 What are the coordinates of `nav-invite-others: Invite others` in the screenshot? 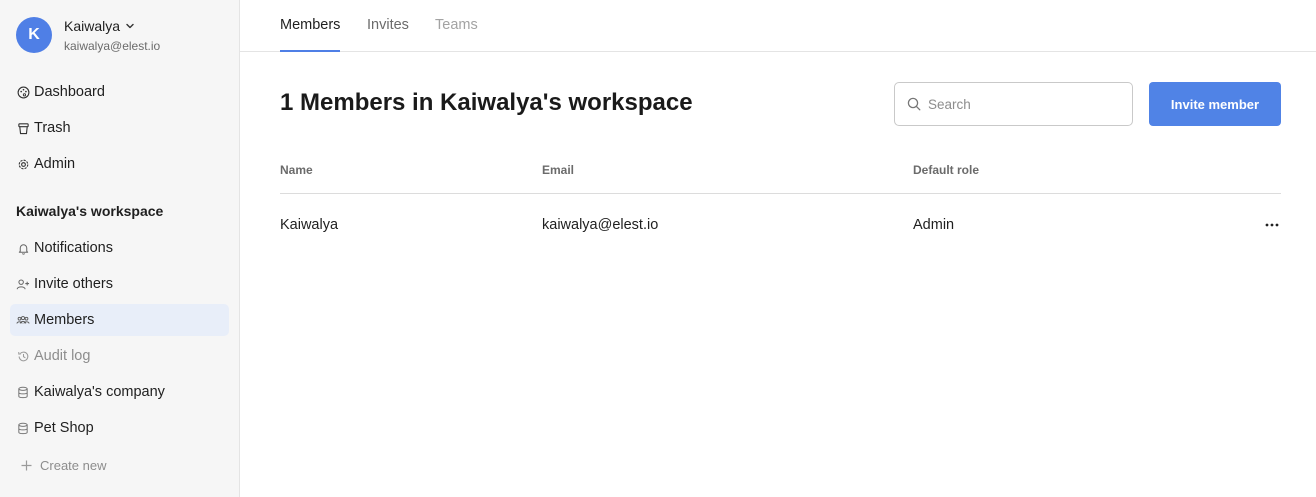 It's located at (119, 284).